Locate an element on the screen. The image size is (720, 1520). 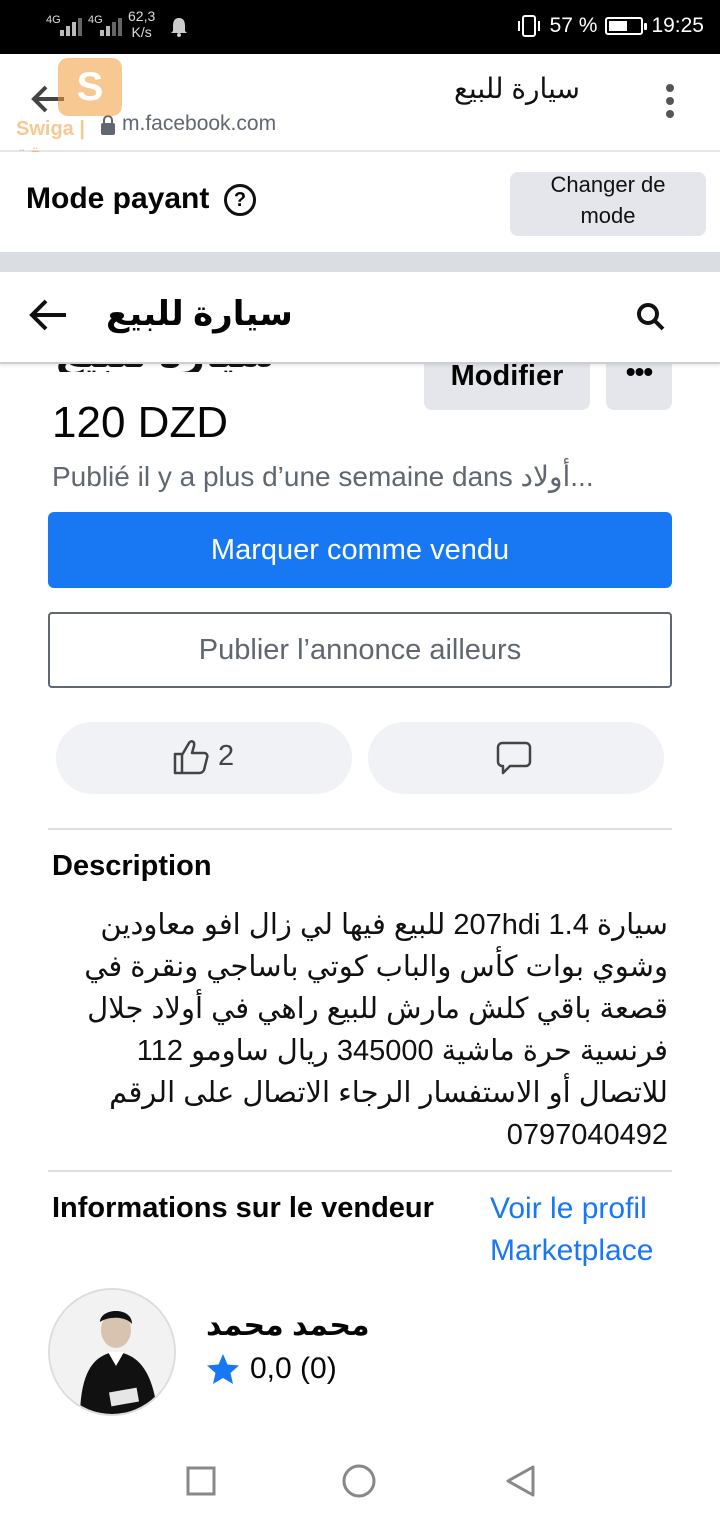
change-mode-button: Changer de mode is located at coordinates (608, 204).